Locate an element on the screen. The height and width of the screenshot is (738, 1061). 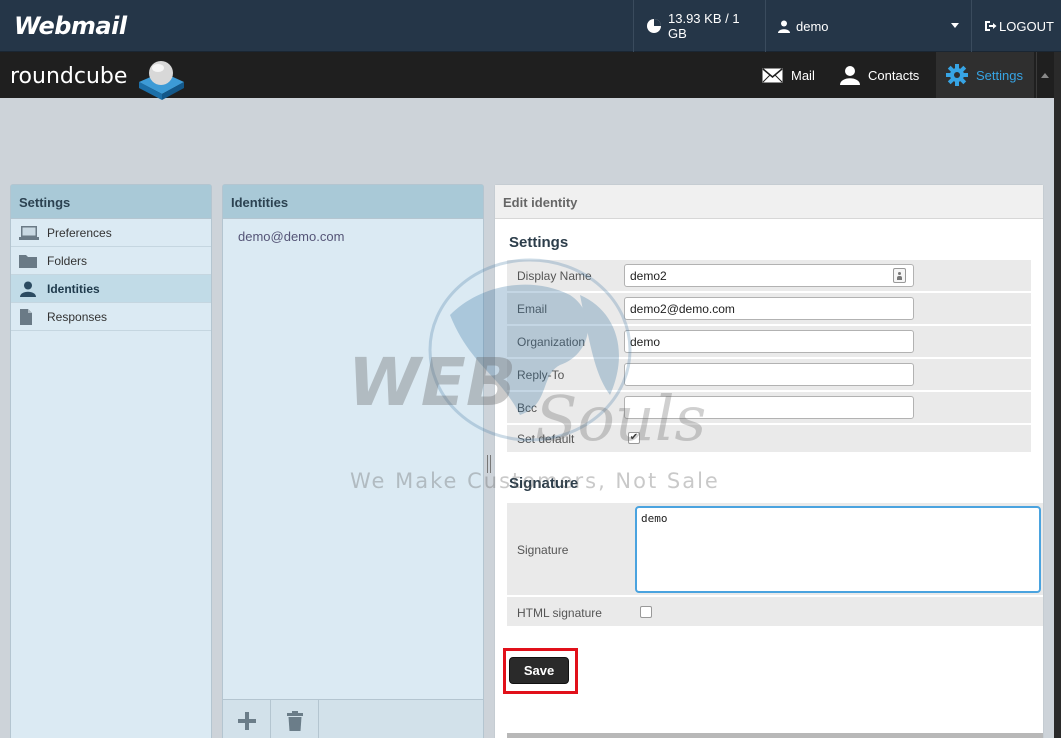
display-name-row: Display Name is located at coordinates (769, 275).